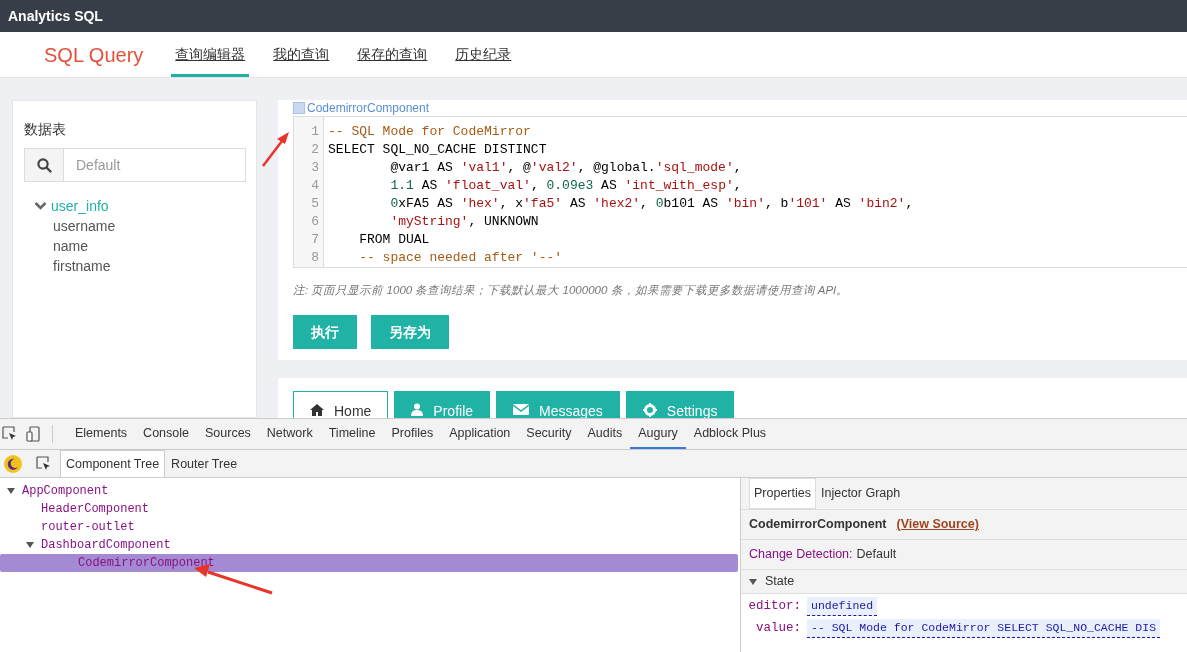 This screenshot has height=652, width=1187. I want to click on change-detection-value: Default, so click(876, 555).